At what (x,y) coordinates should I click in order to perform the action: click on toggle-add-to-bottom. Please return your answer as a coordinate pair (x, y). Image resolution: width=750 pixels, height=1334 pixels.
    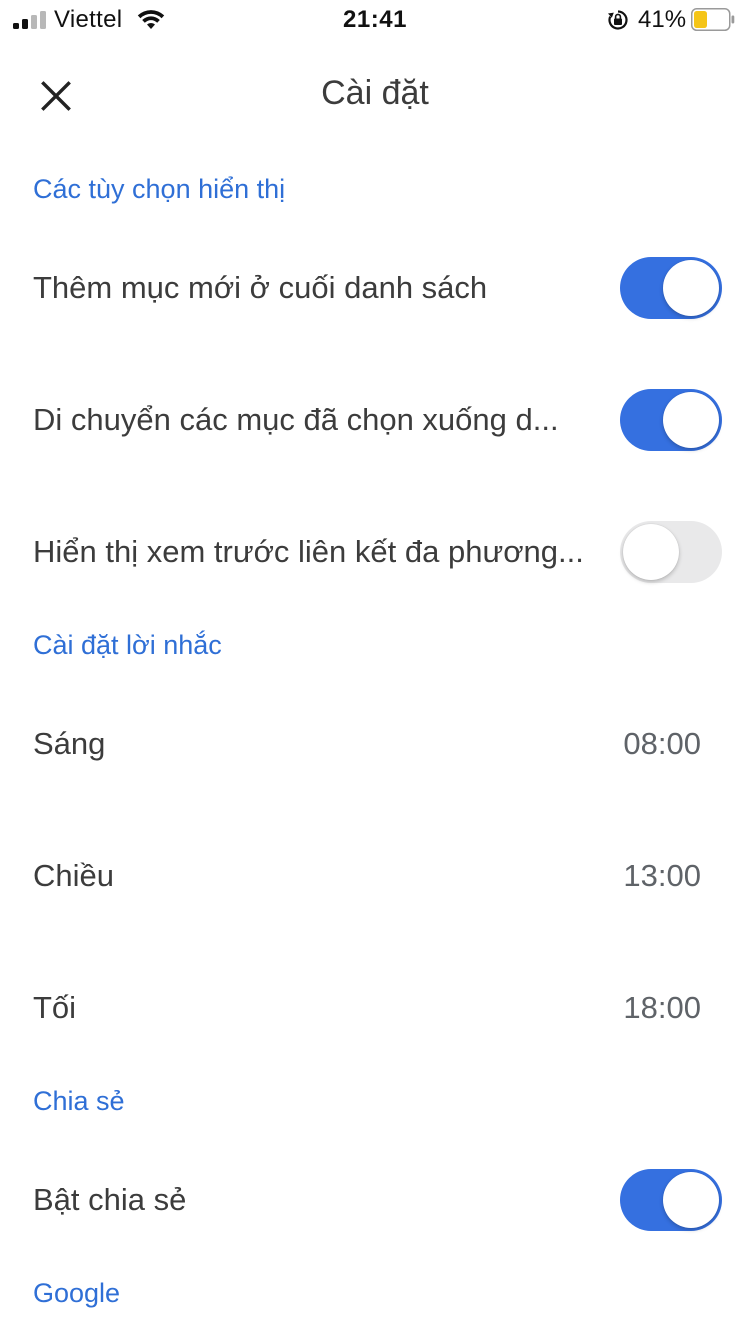
    Looking at the image, I should click on (671, 288).